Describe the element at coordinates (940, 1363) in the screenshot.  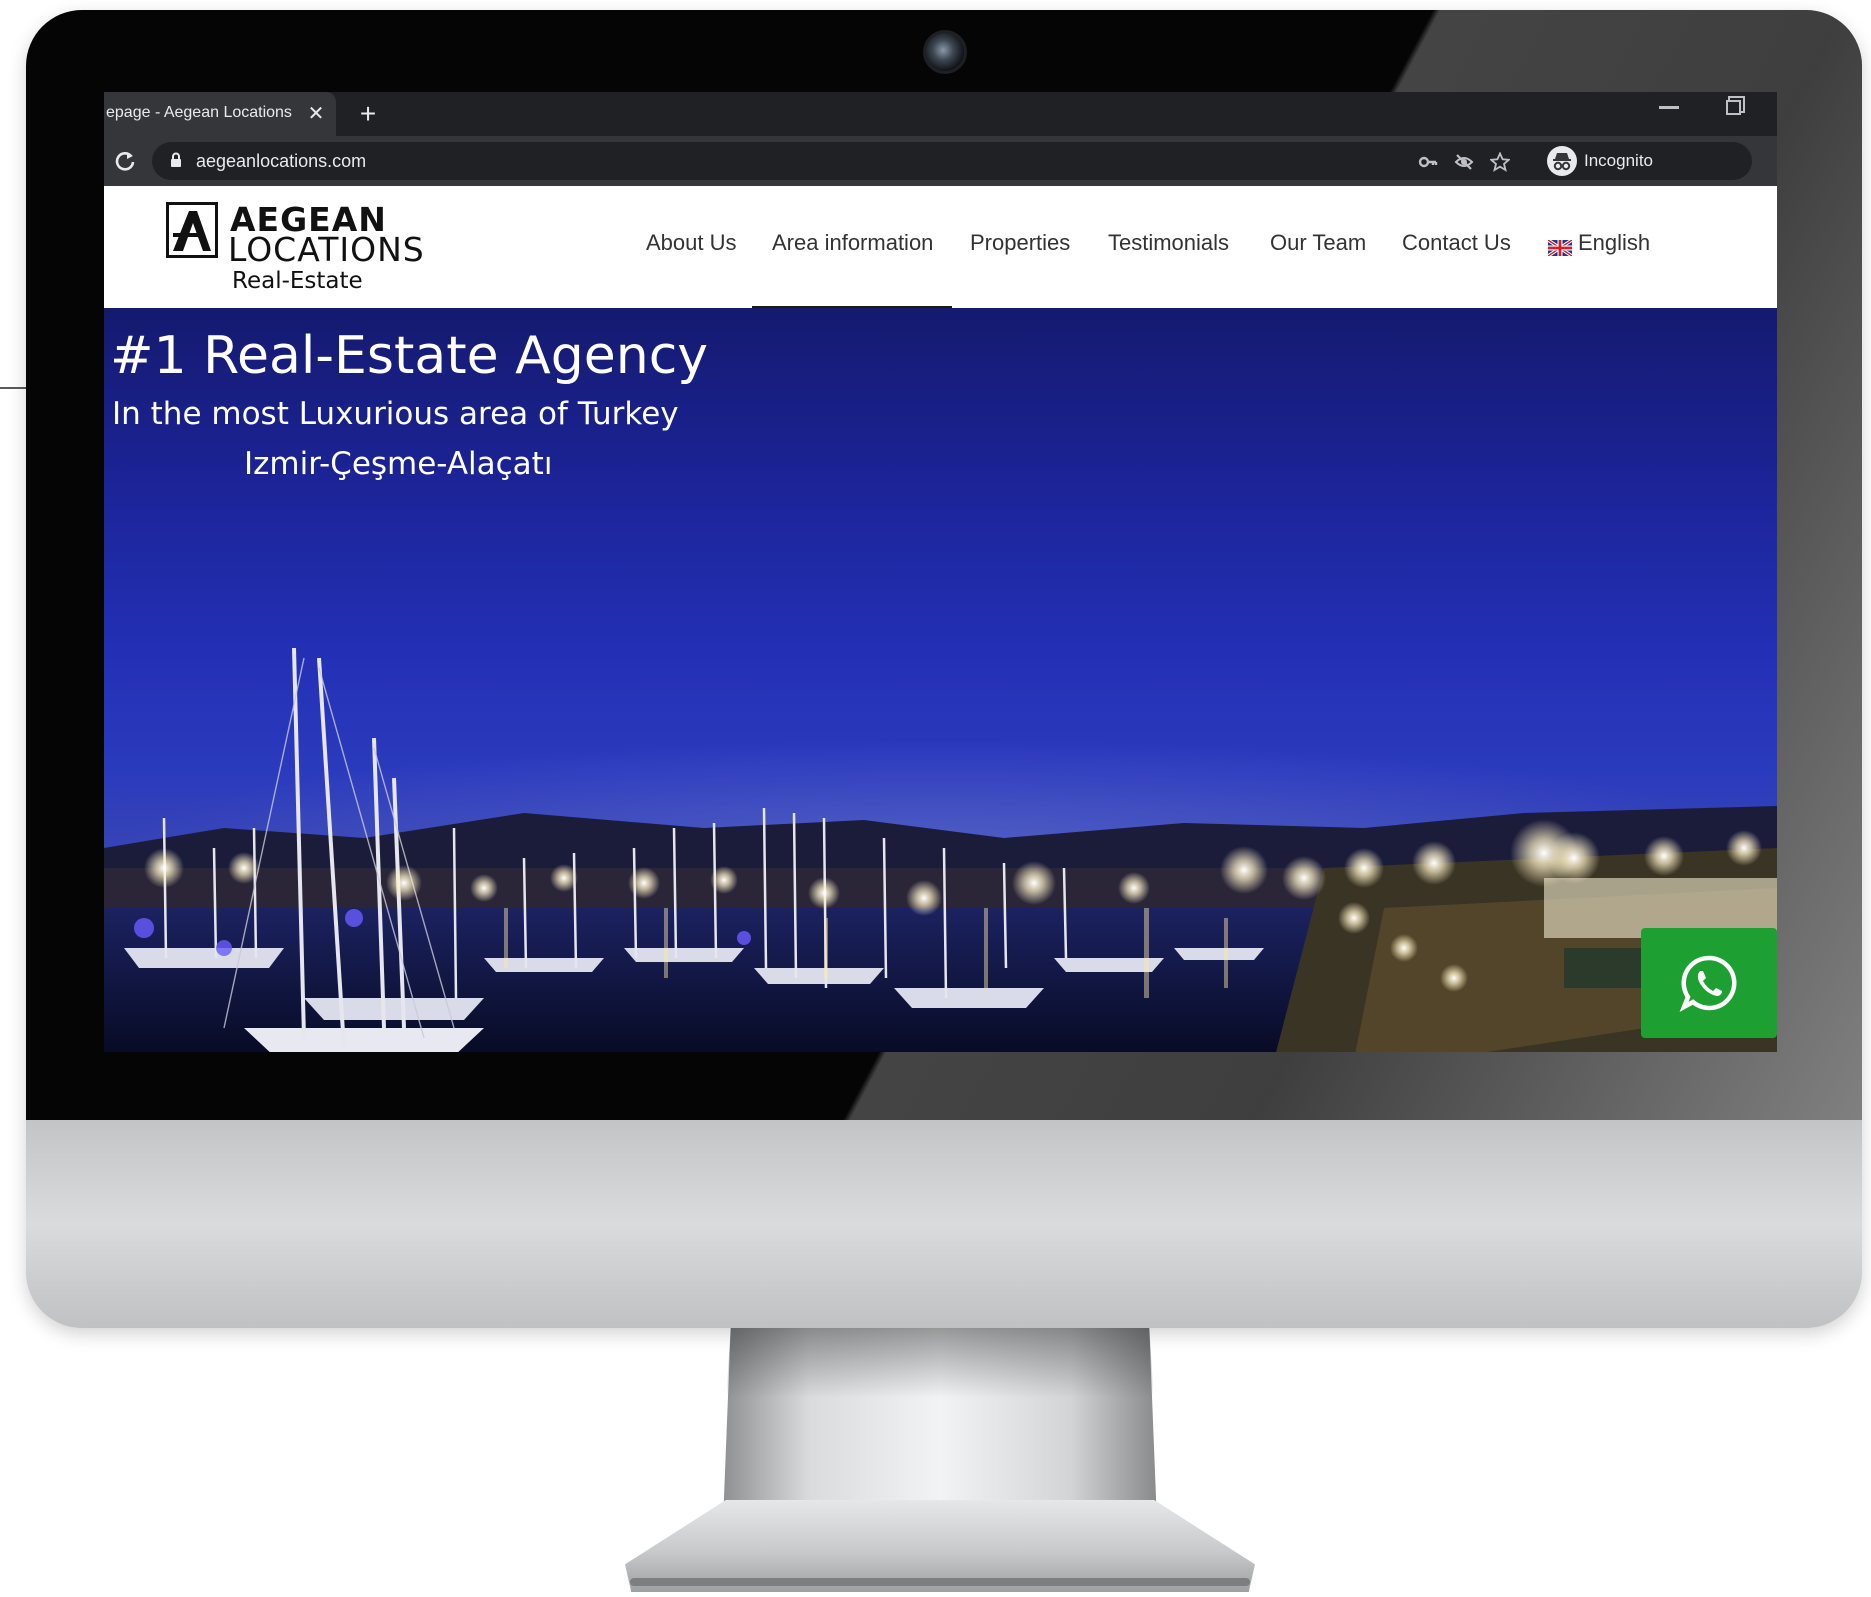
I see `stand-shadow` at that location.